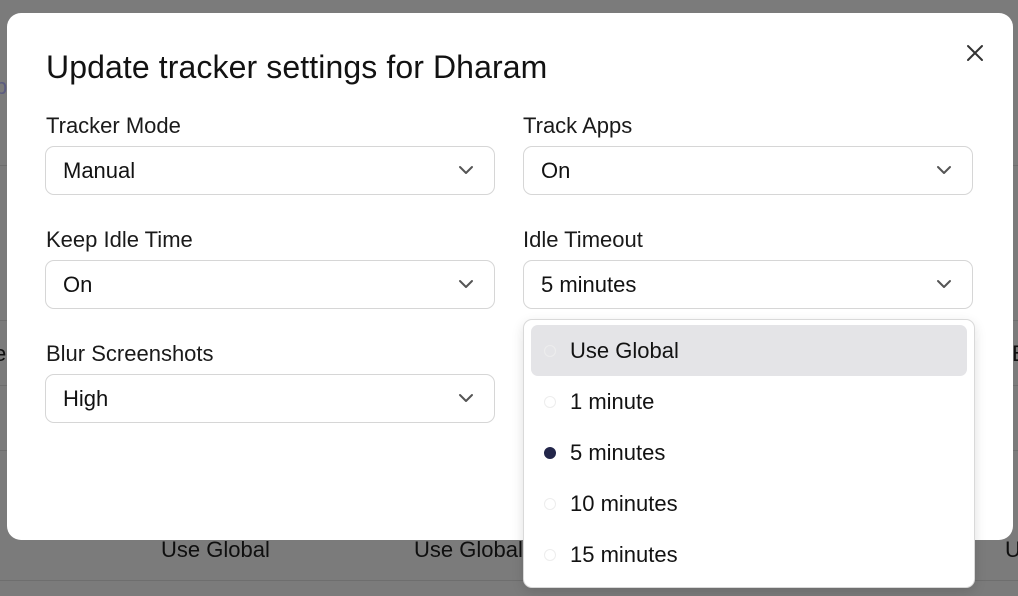 This screenshot has height=596, width=1018. I want to click on tracker-mode-select: Manual, so click(270, 170).